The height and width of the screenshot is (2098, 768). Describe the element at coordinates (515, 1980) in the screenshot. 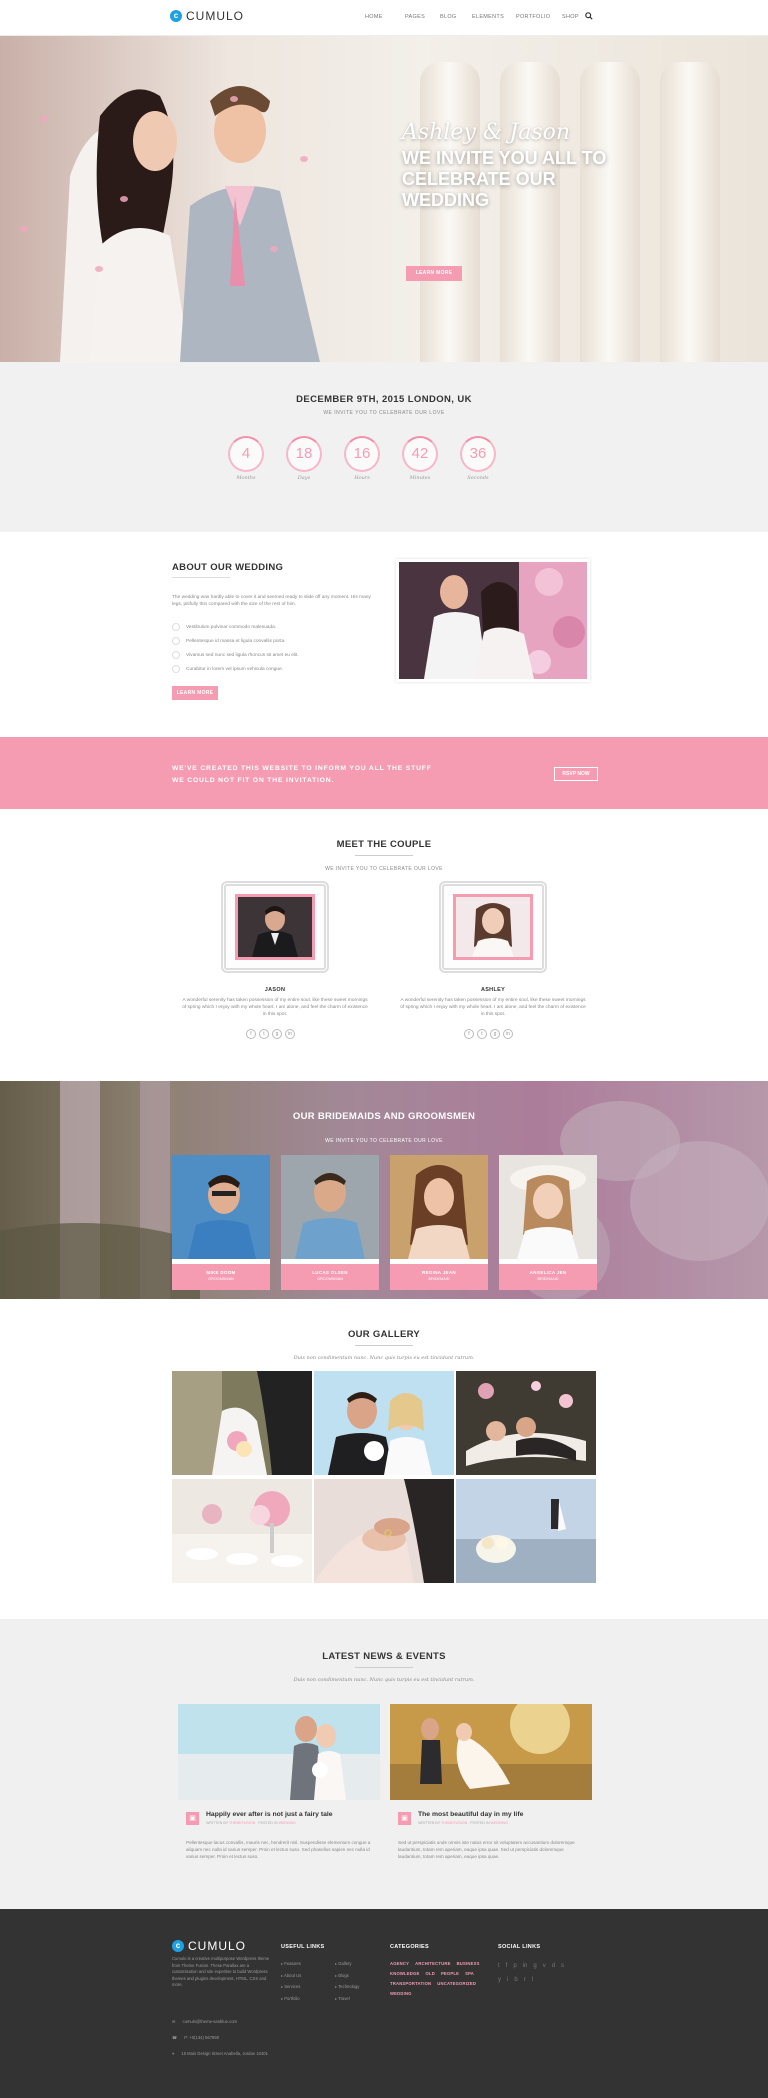

I see `behance-icon: b` at that location.